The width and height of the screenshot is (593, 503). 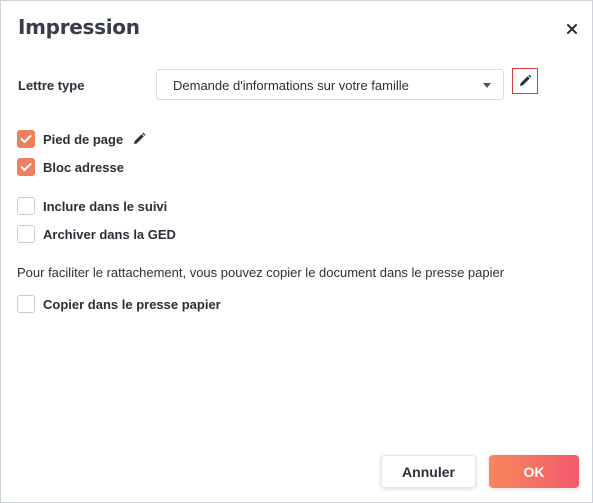 I want to click on checkbox-row-copier-presse-papier: Copier dans le presse papier, so click(x=119, y=304).